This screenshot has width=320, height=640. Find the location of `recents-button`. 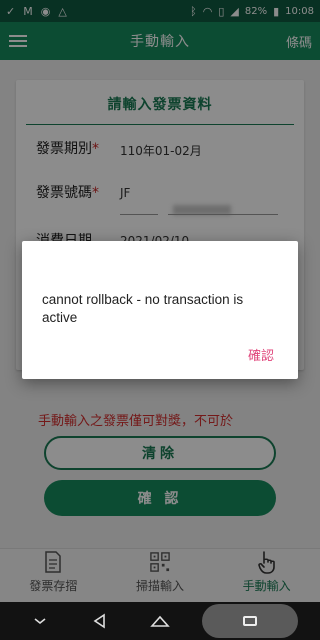

recents-button is located at coordinates (250, 621).